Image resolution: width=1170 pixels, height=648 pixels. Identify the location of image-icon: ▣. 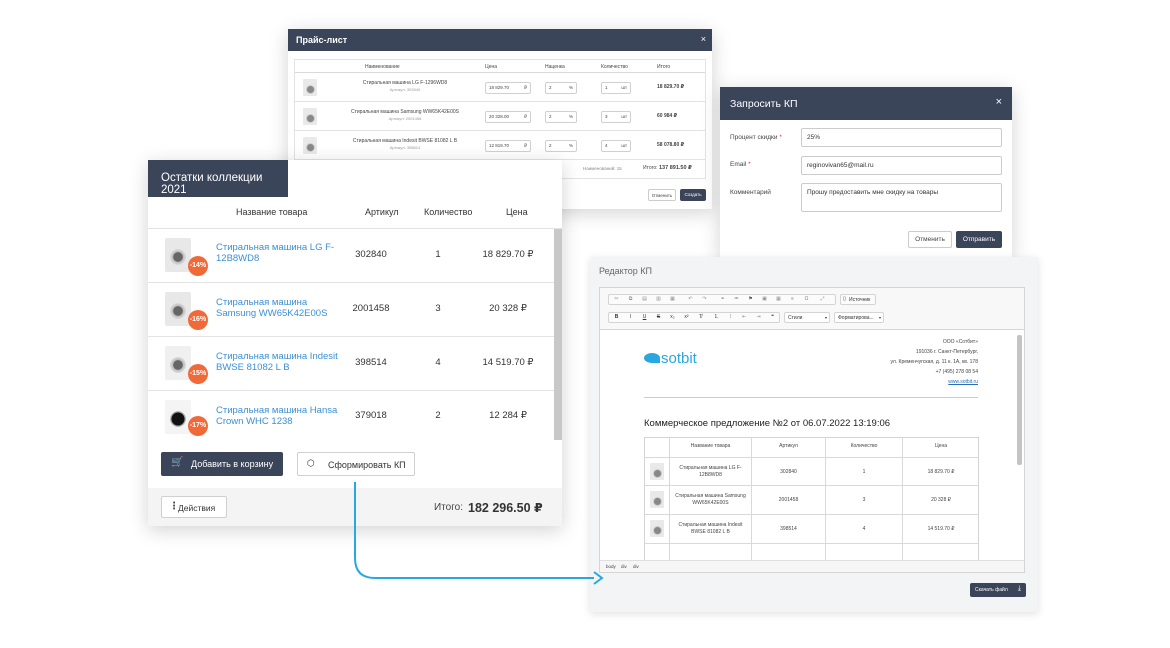
(764, 299).